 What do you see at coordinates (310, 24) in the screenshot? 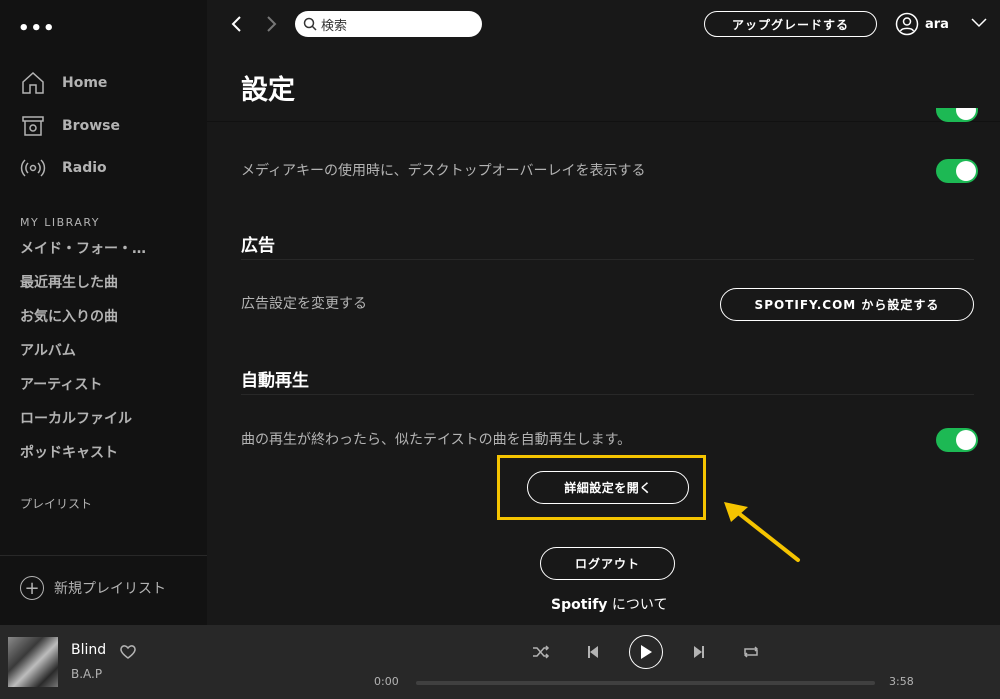
I see `search-icon` at bounding box center [310, 24].